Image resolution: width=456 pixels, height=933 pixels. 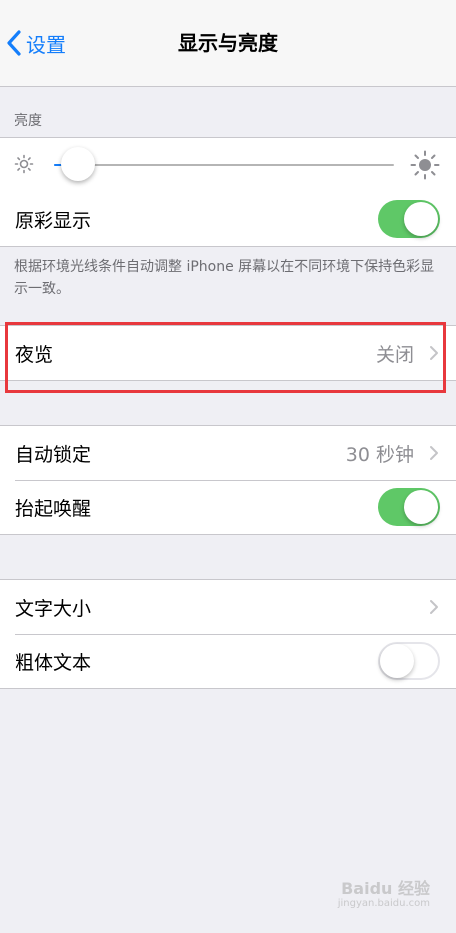 What do you see at coordinates (228, 453) in the screenshot?
I see `auto-lock-row: 自动锁定 30 秒钟` at bounding box center [228, 453].